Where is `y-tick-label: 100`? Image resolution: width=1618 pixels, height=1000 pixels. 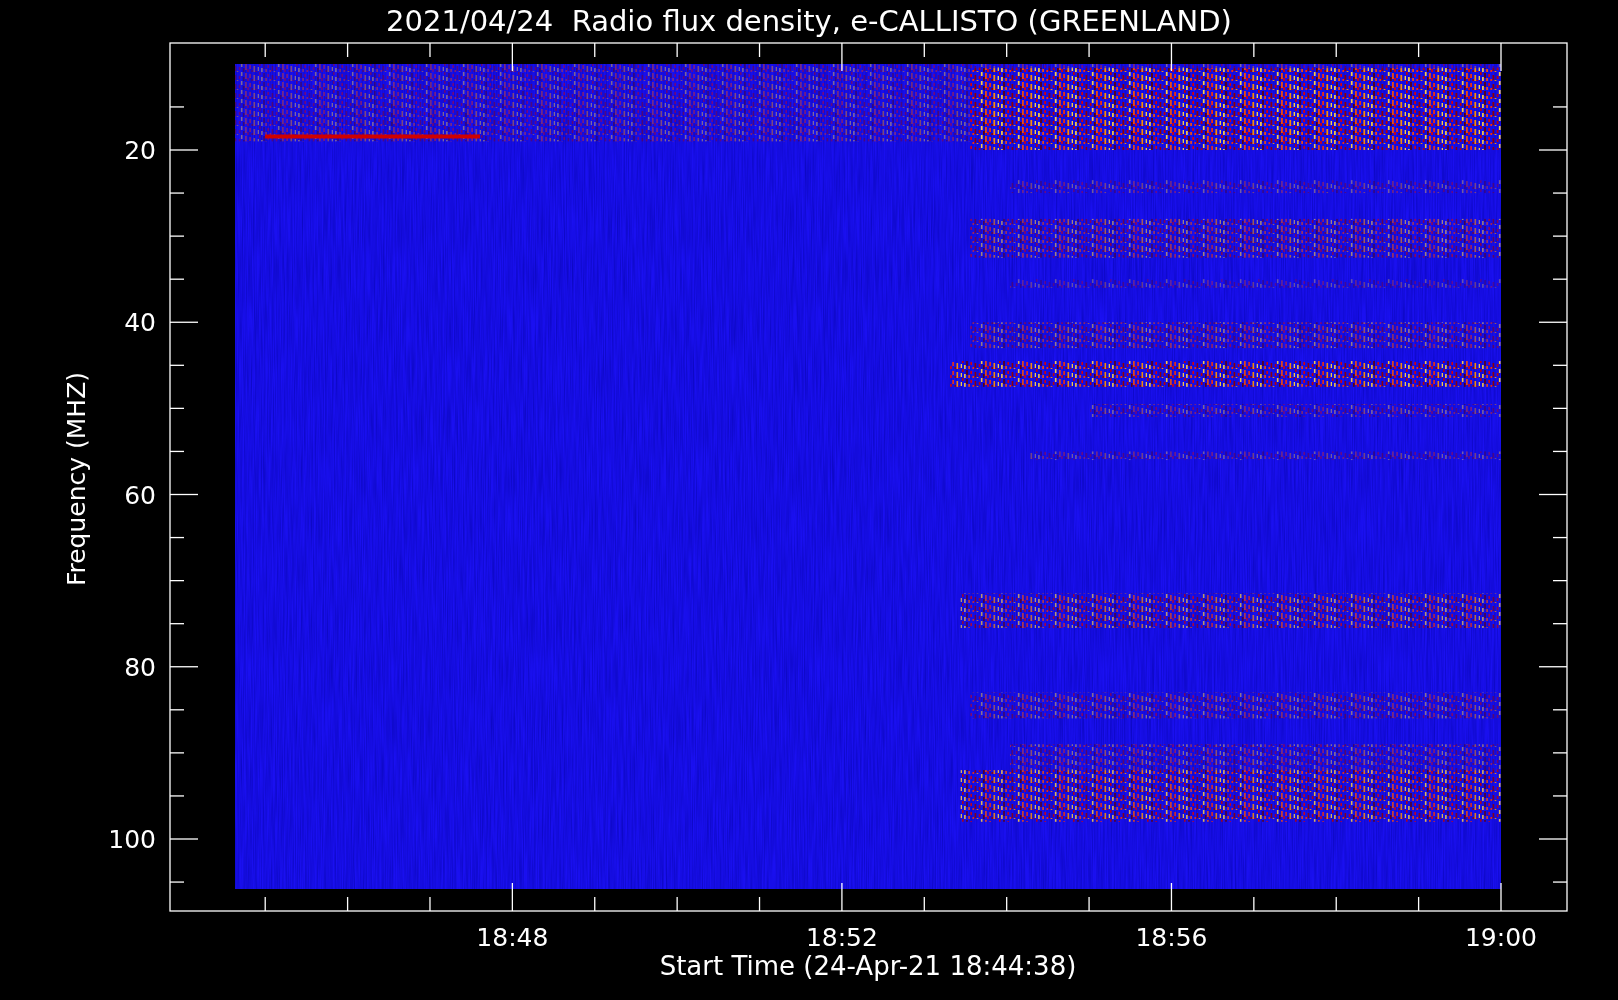
y-tick-label: 100 is located at coordinates (132, 839).